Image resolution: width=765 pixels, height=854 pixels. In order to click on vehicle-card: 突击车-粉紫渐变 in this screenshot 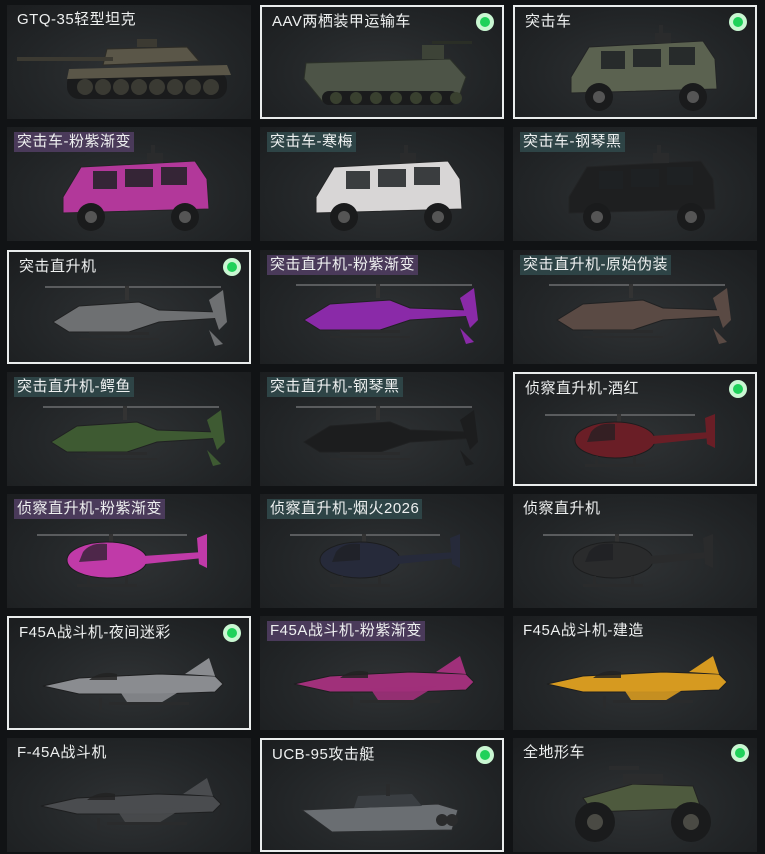, I will do `click(129, 184)`.